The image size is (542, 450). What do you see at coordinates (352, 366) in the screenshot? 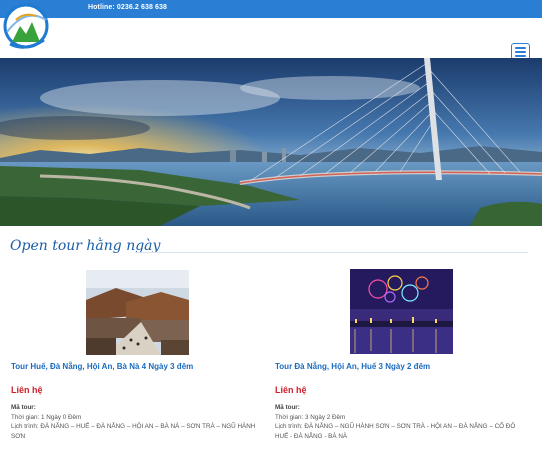
I see `tour-title-link: Tour Đà Nẵng, Hội An, Huế 3 Ngày 2 đêm` at bounding box center [352, 366].